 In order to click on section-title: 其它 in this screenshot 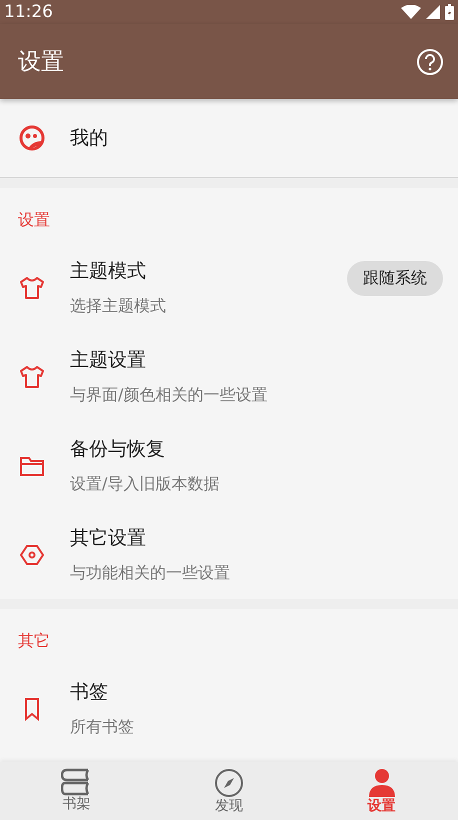, I will do `click(34, 641)`.